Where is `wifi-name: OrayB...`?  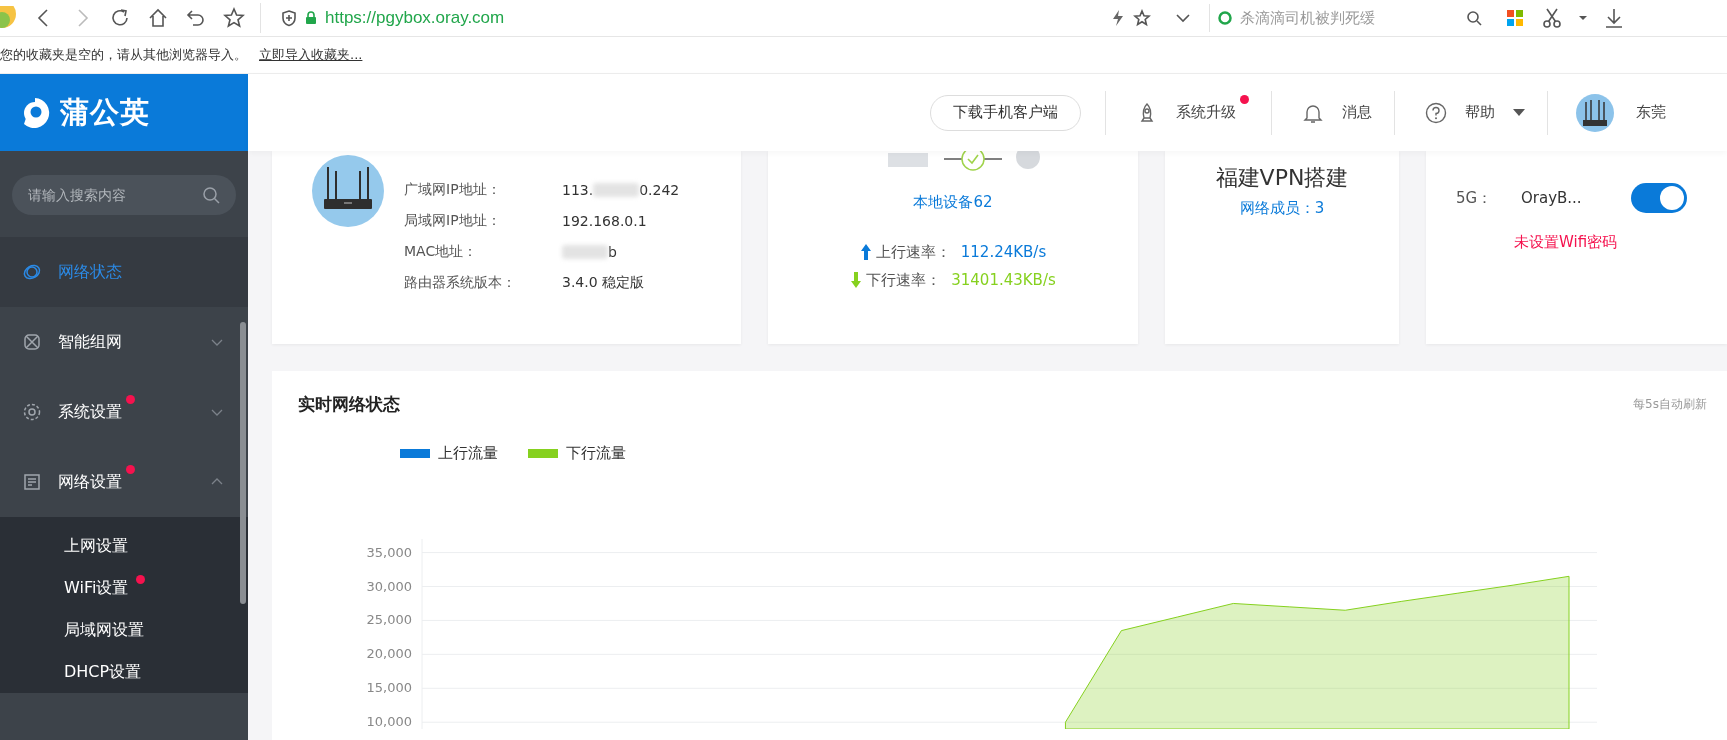 wifi-name: OrayB... is located at coordinates (1552, 198).